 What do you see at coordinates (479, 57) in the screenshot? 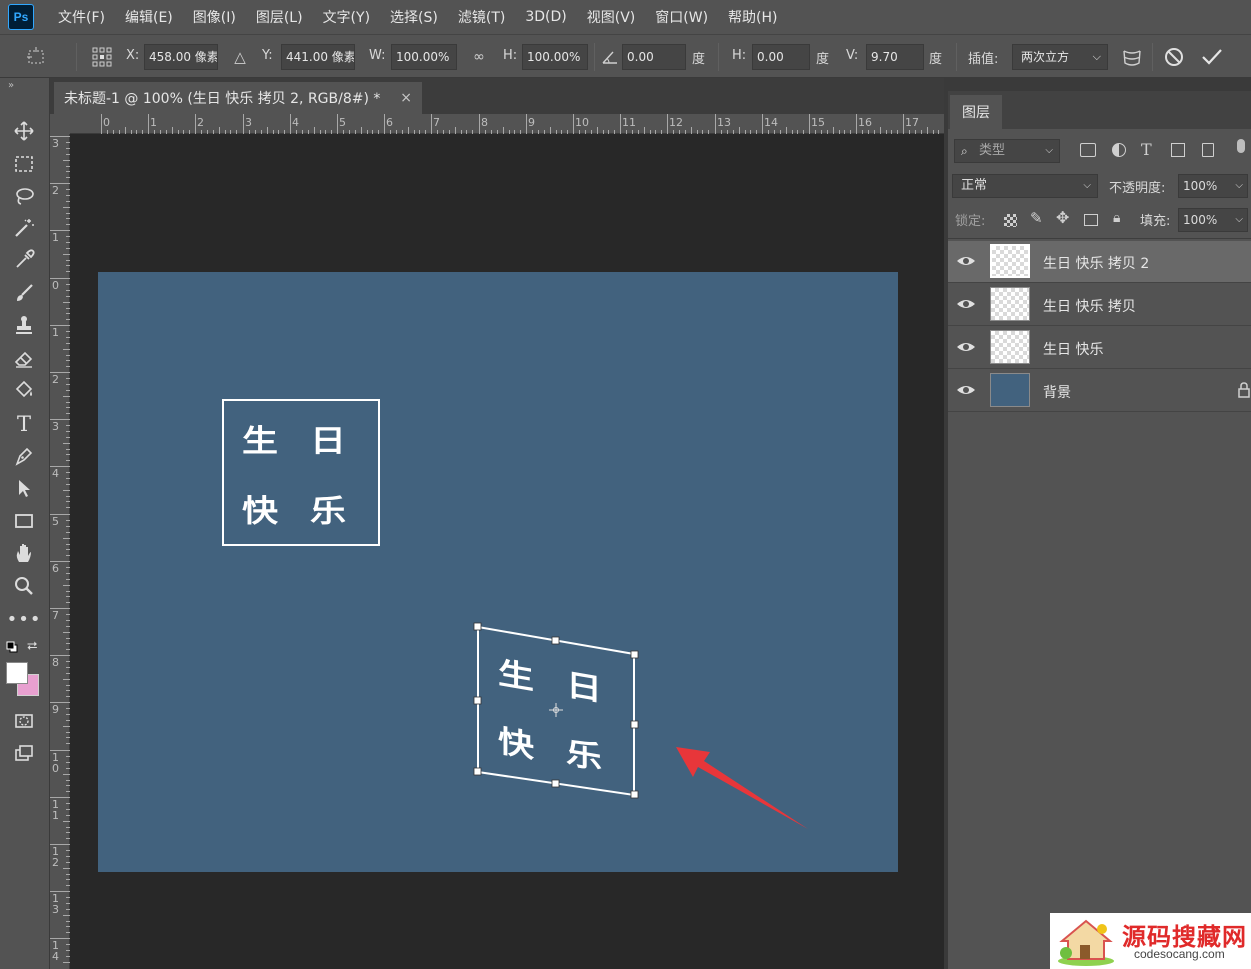
I see `link-icon: ∞` at bounding box center [479, 57].